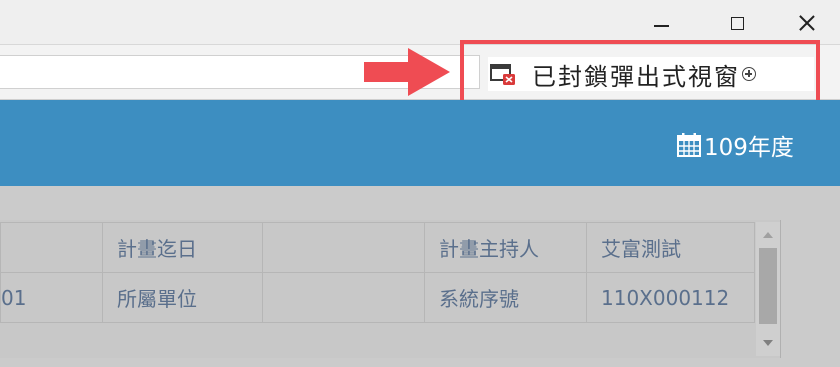 The height and width of the screenshot is (367, 840). Describe the element at coordinates (749, 148) in the screenshot. I see `year-label: 109年度` at that location.